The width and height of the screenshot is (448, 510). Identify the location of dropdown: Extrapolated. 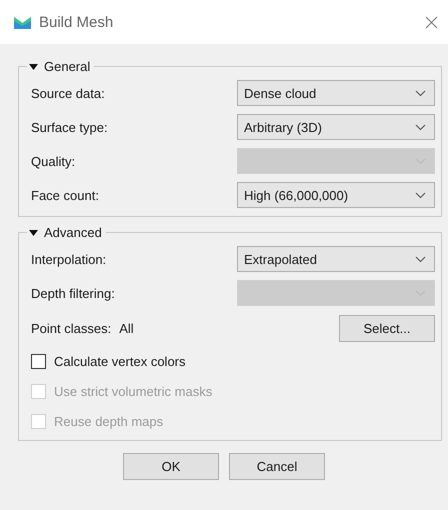
(336, 259).